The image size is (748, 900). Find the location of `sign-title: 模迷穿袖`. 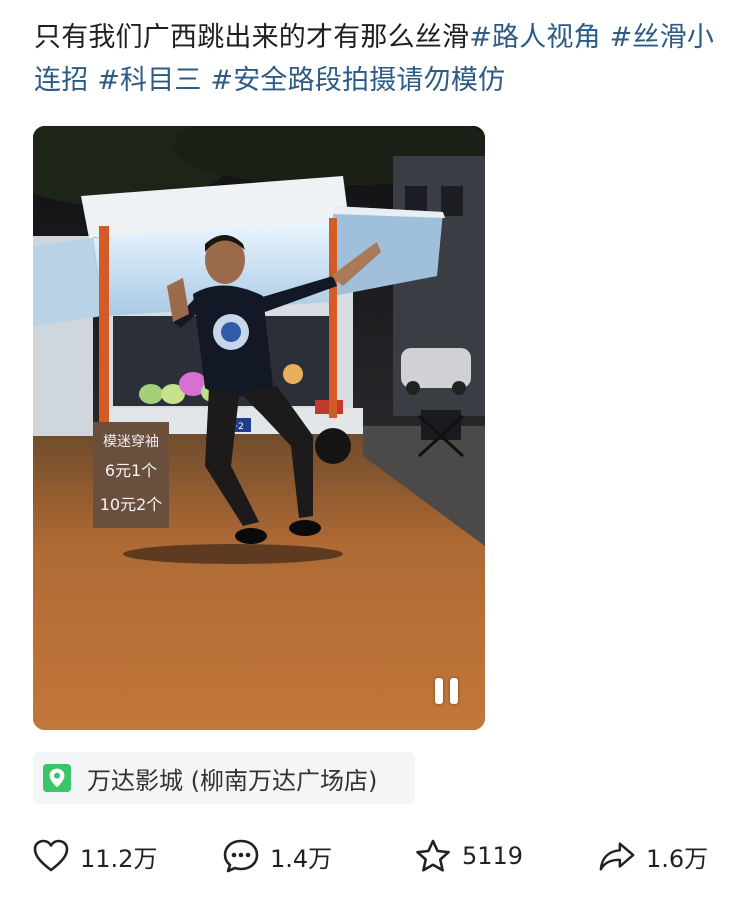

sign-title: 模迷穿袖 is located at coordinates (131, 442).